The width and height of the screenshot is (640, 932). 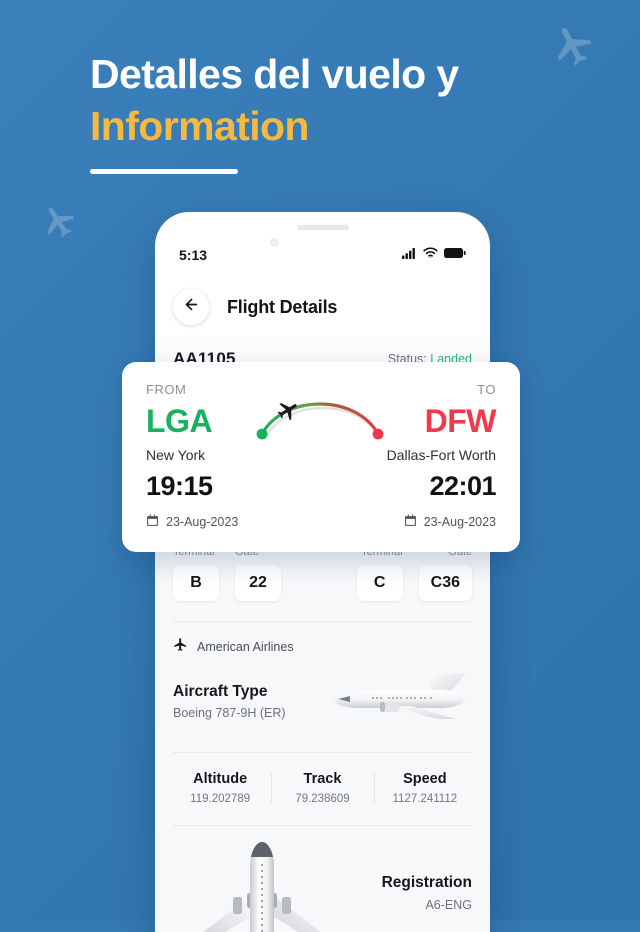 I want to click on back-button, so click(x=191, y=307).